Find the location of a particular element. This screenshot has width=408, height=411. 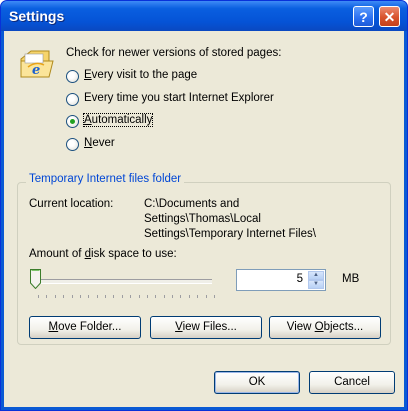

radio-automatically is located at coordinates (72, 121).